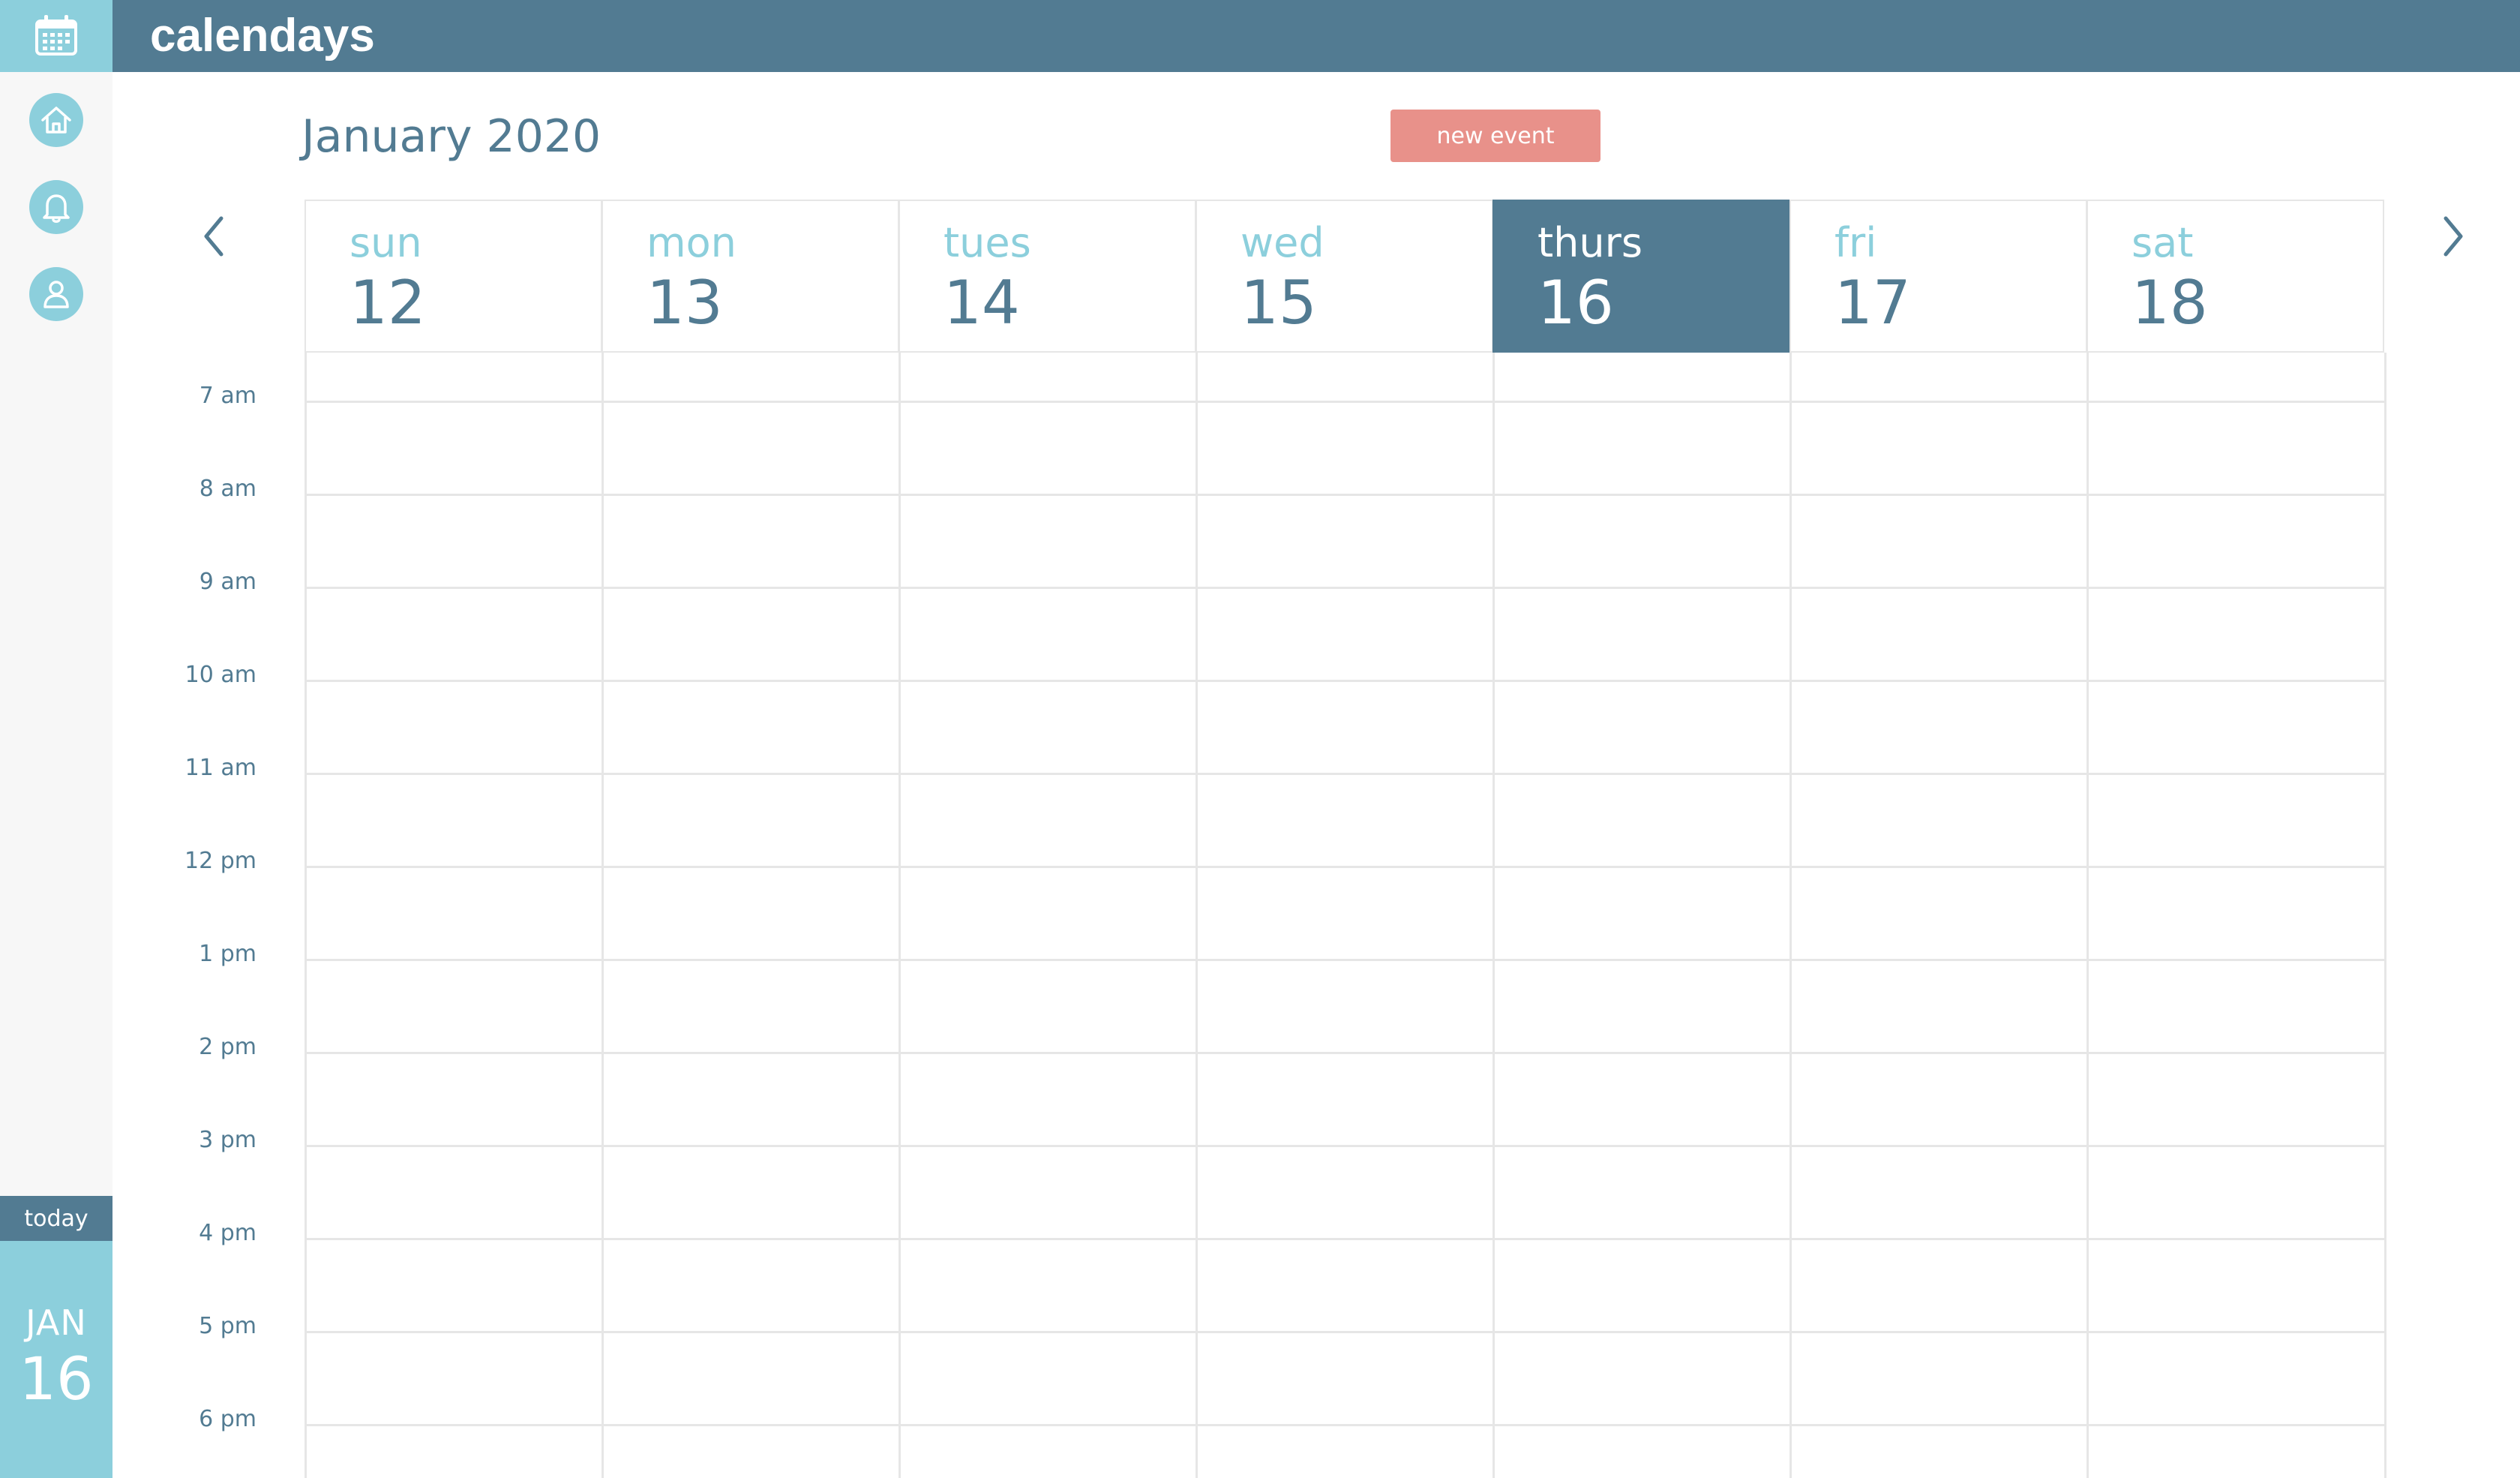 The width and height of the screenshot is (2520, 1478). What do you see at coordinates (1278, 303) in the screenshot?
I see `day-number: 15` at bounding box center [1278, 303].